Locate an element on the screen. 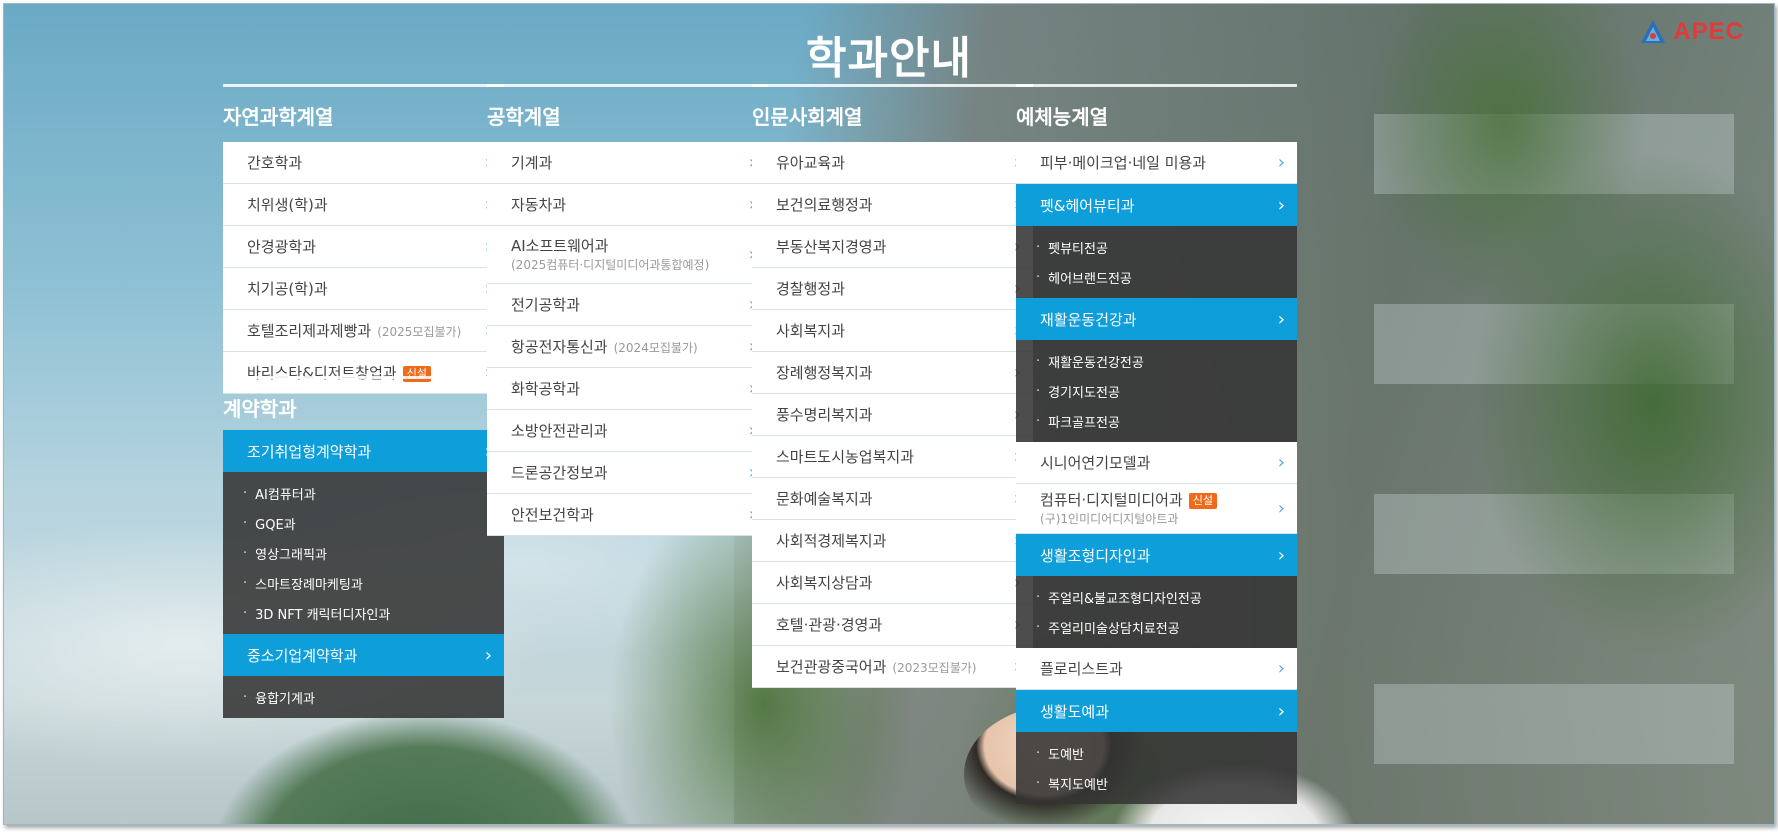 Image resolution: width=1778 pixels, height=832 pixels. major-label: 주얼리미술상담치료전공 is located at coordinates (1114, 629).